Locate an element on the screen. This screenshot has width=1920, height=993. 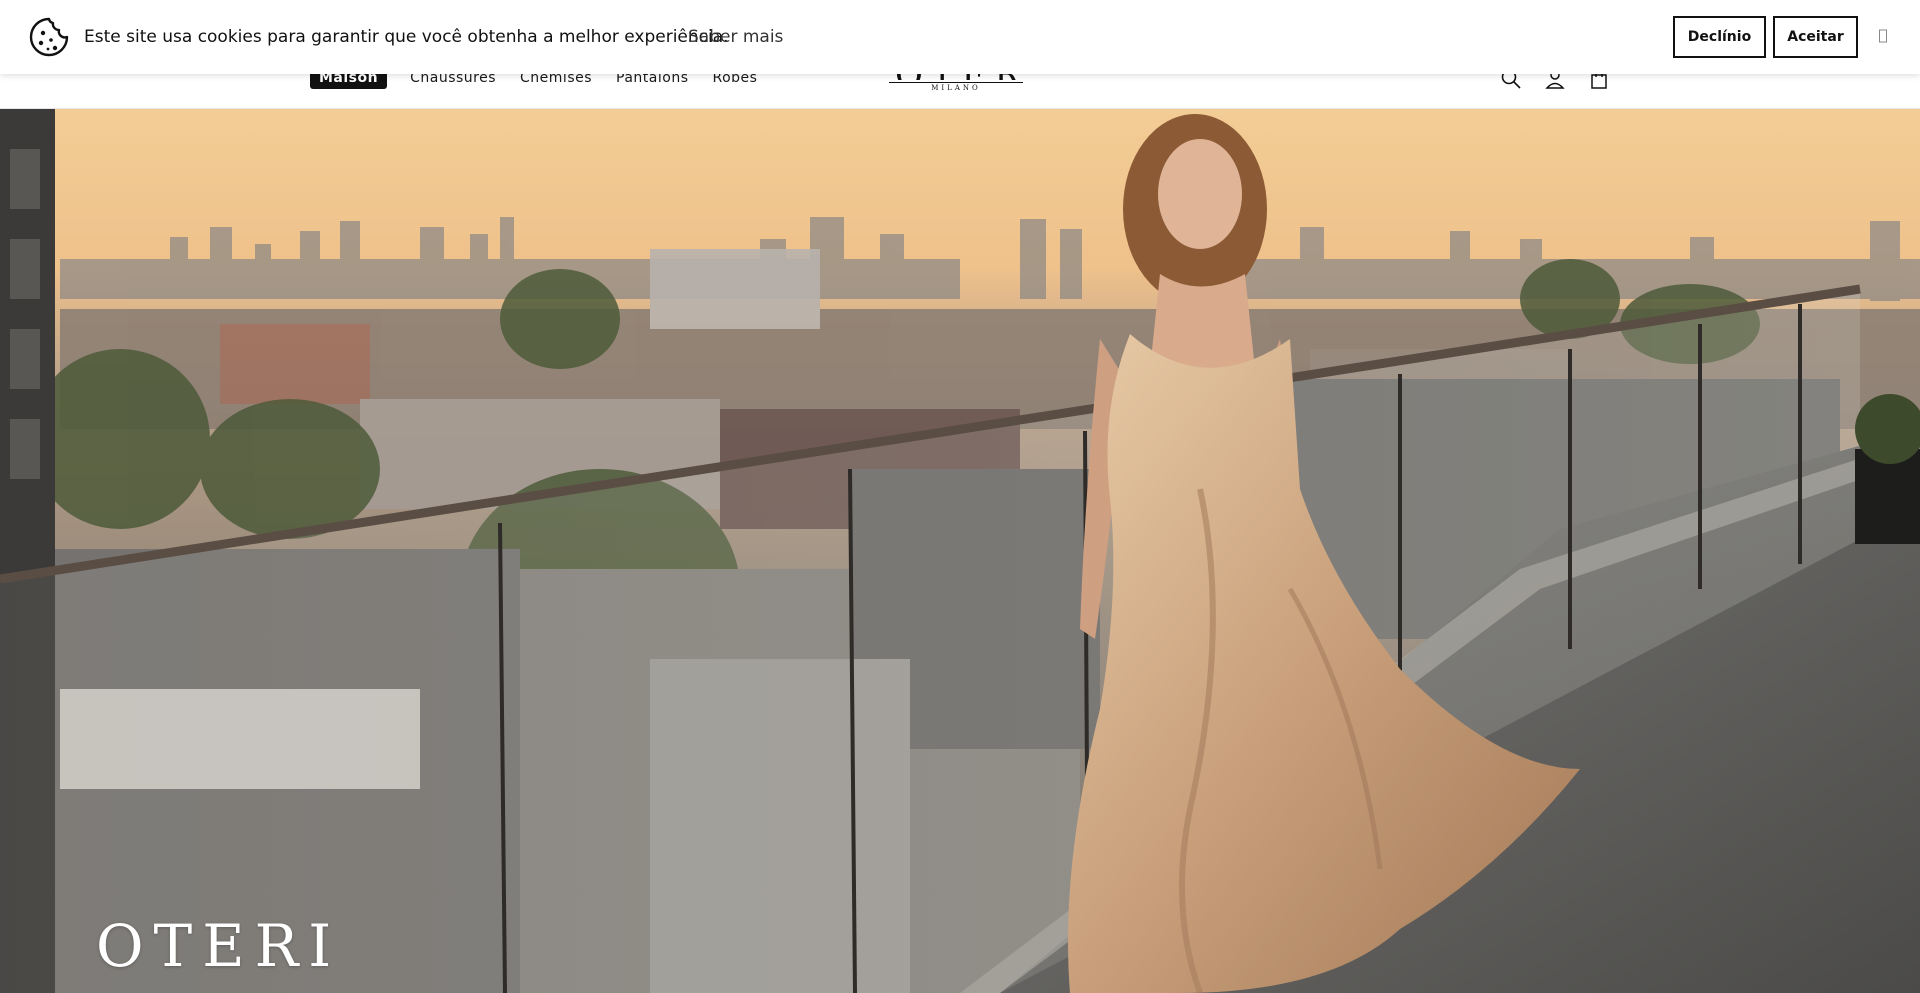
learn-more-link: Saber mais is located at coordinates (735, 37).